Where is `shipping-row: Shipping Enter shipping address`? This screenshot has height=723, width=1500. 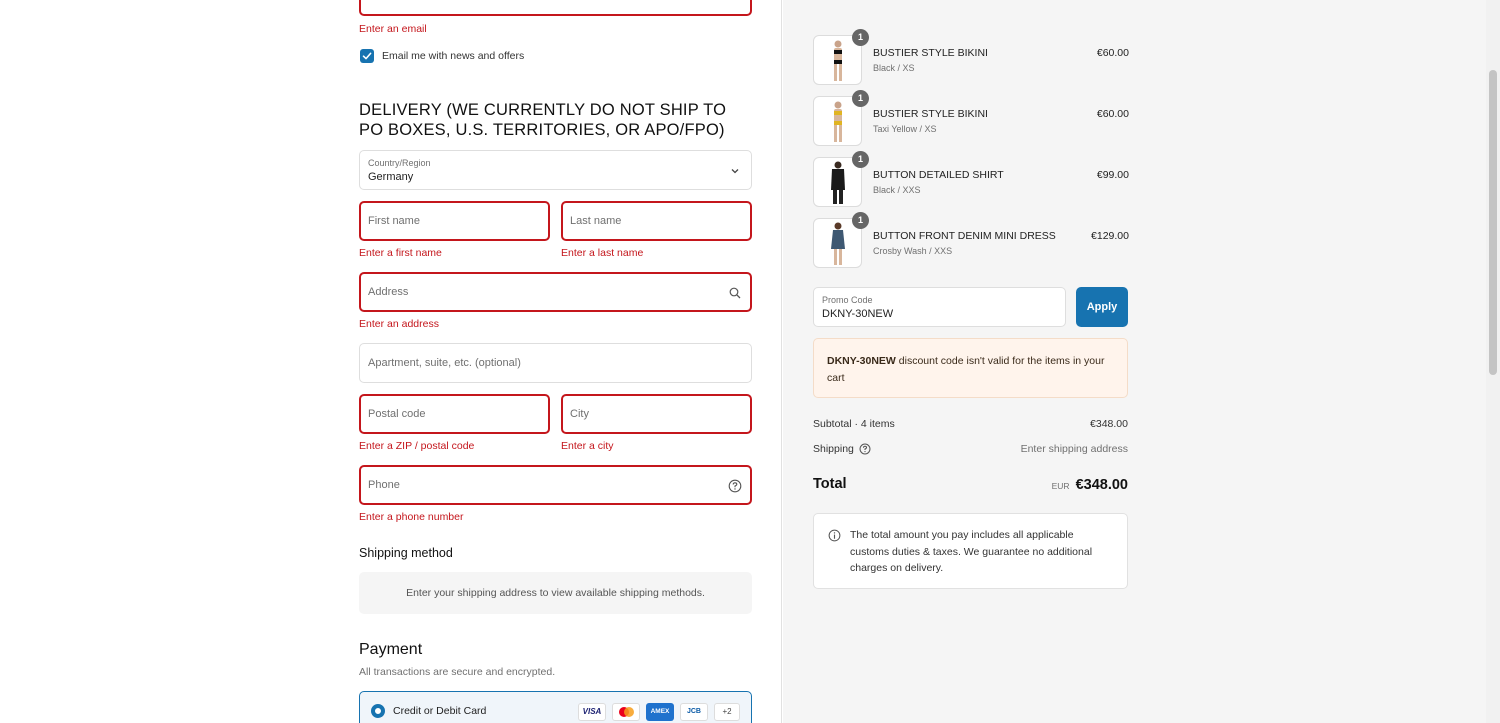 shipping-row: Shipping Enter shipping address is located at coordinates (970, 449).